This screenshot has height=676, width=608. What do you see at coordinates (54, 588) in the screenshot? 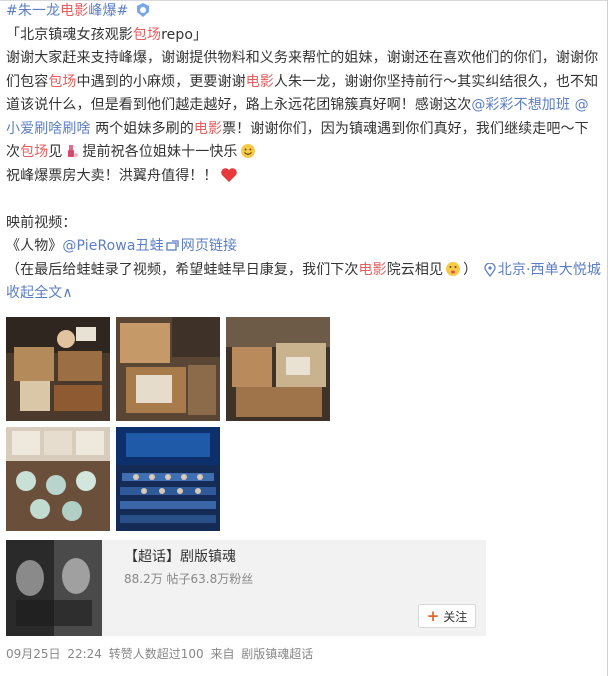
I see `super-topic-poster` at bounding box center [54, 588].